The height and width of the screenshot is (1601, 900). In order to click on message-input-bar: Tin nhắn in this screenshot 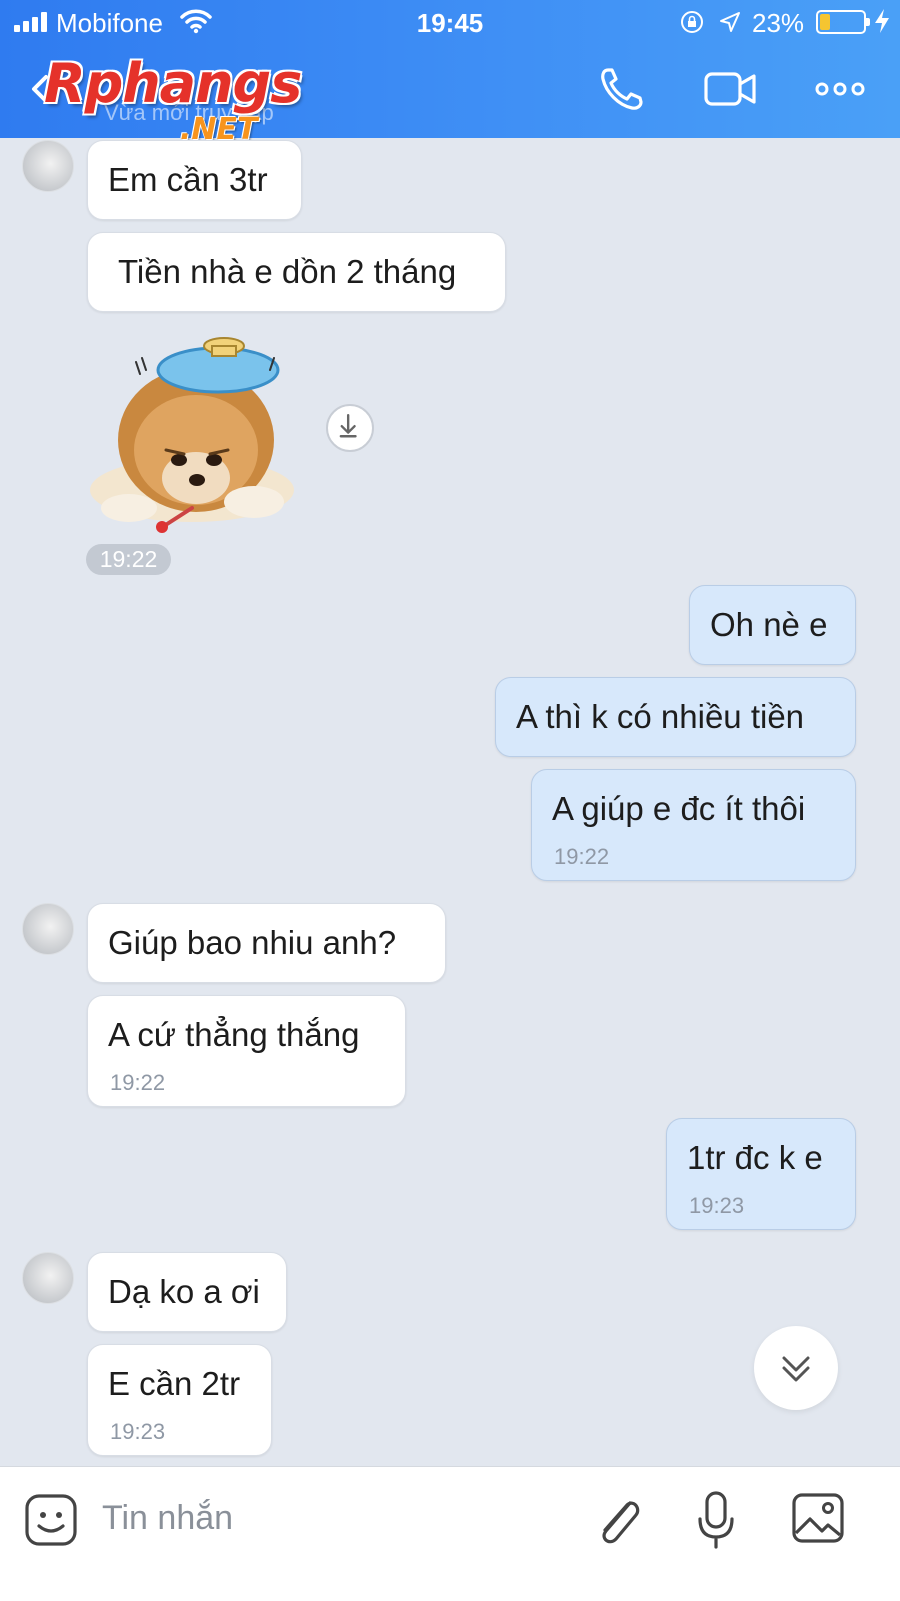, I will do `click(450, 1533)`.